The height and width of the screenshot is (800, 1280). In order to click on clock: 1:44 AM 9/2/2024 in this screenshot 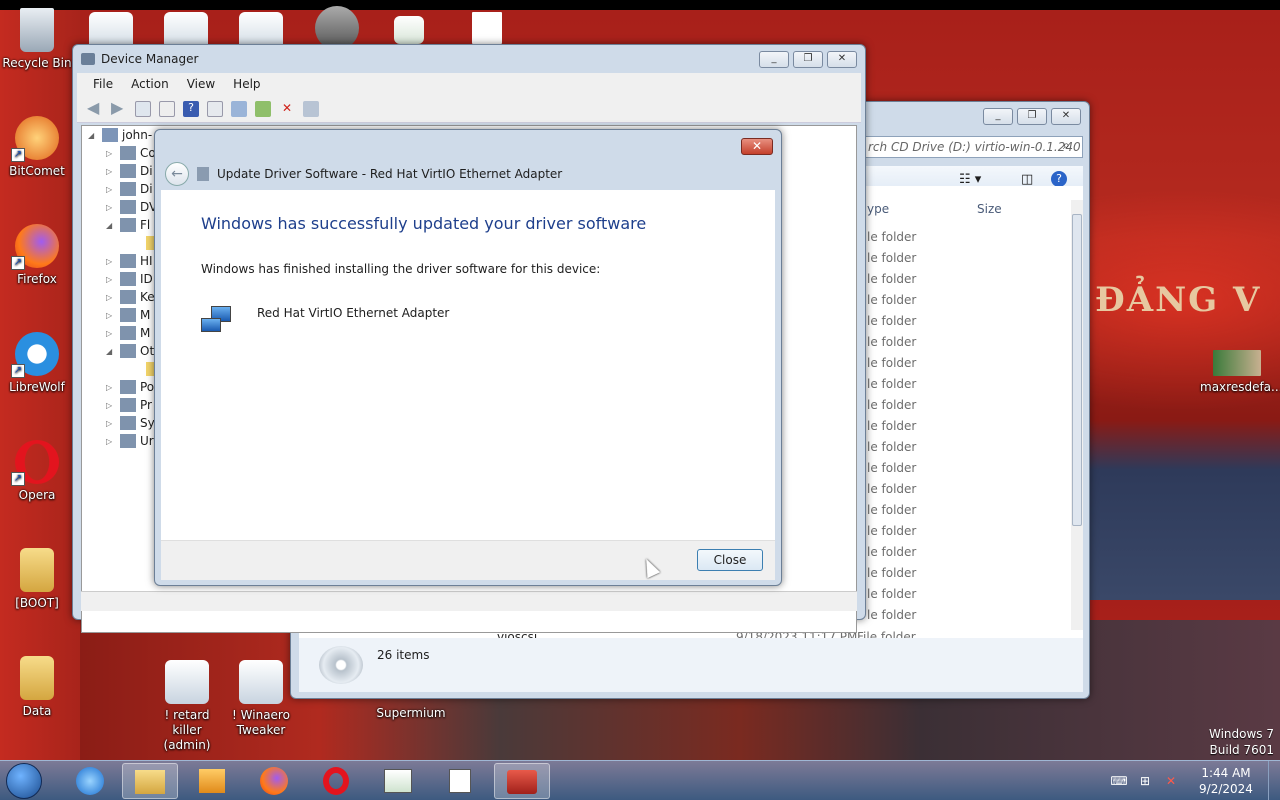, I will do `click(1226, 781)`.